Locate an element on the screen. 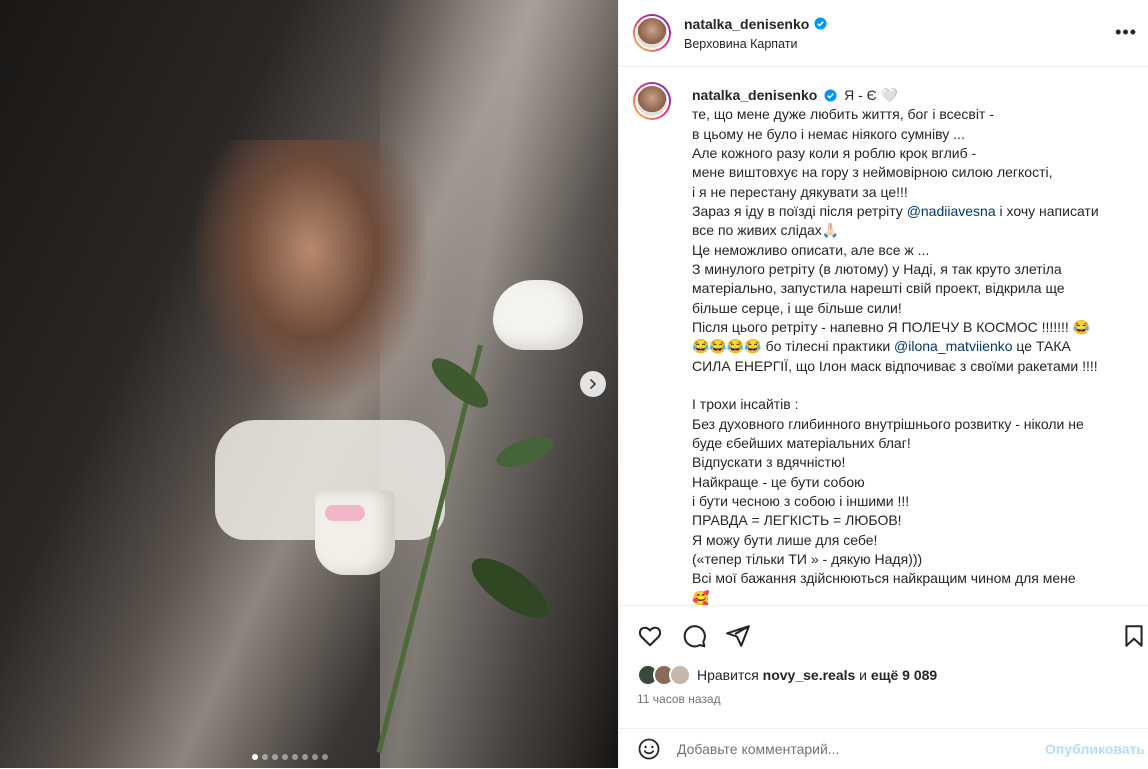 The width and height of the screenshot is (1148, 769). header-location: Верховина Карпати is located at coordinates (755, 44).